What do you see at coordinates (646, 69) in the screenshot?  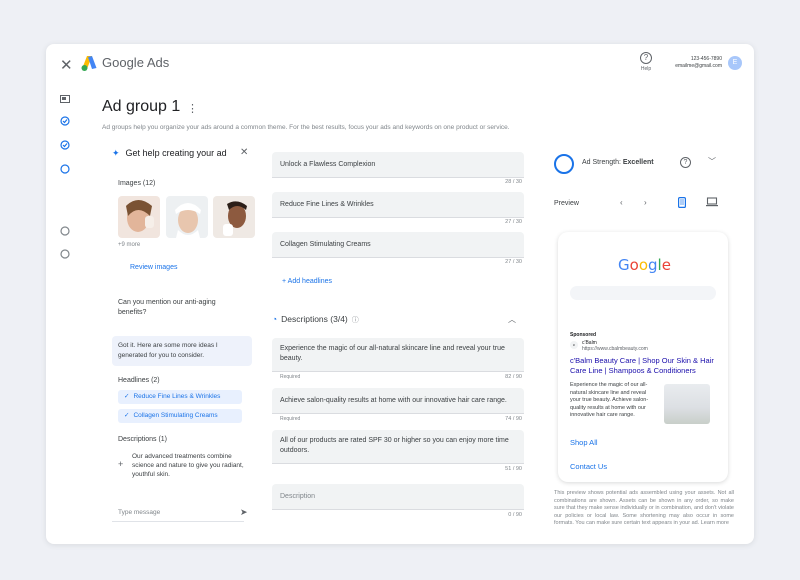 I see `help-label: Help` at bounding box center [646, 69].